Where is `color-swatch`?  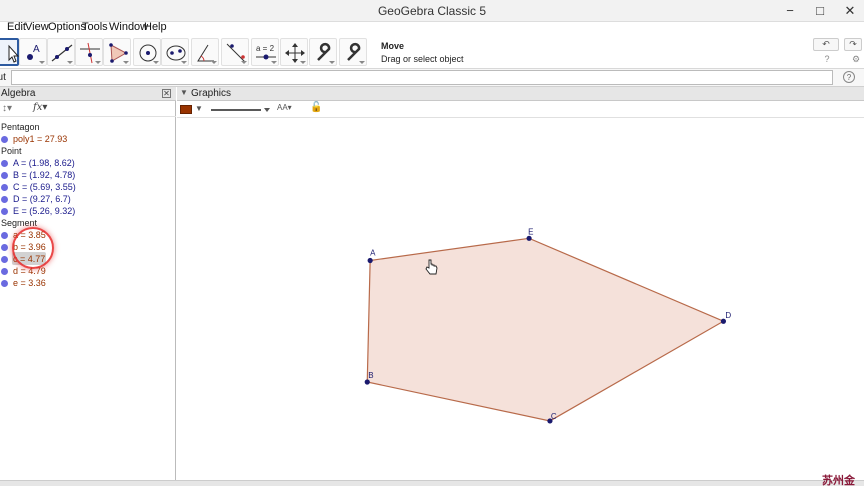 color-swatch is located at coordinates (186, 109).